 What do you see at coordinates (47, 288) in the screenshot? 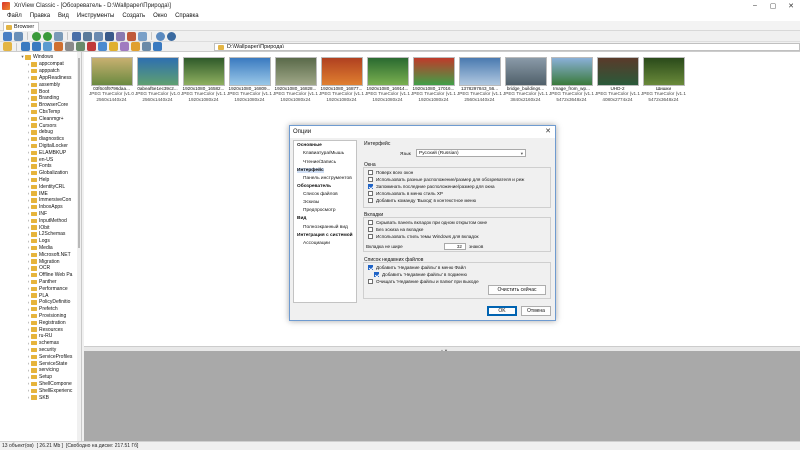
I see `tree-item: › Performance` at bounding box center [47, 288].